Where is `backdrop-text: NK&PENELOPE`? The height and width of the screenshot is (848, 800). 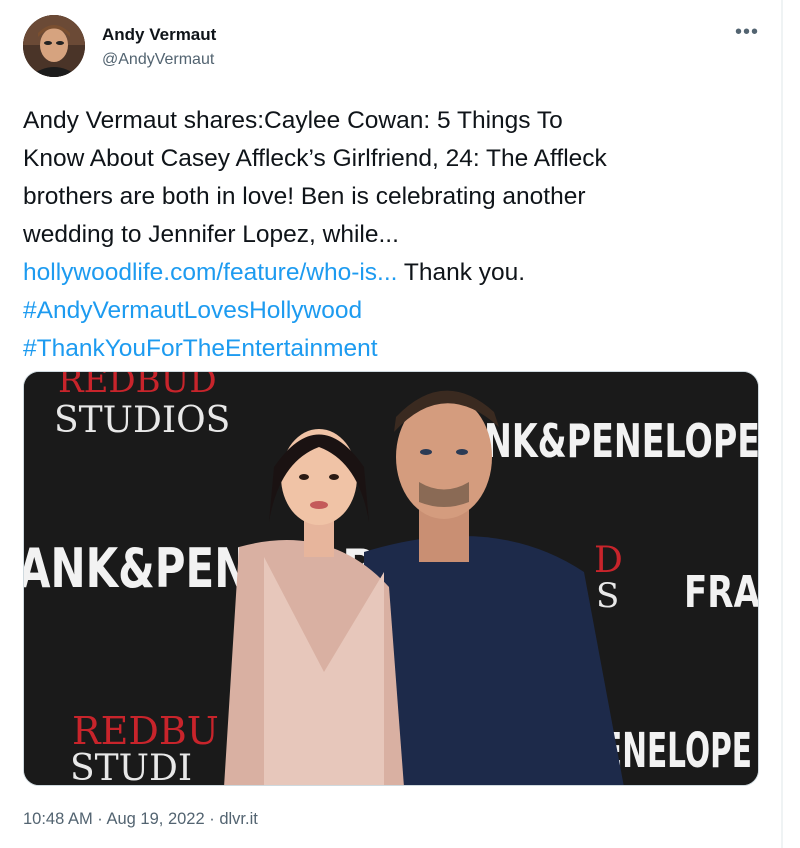 backdrop-text: NK&PENELOPE is located at coordinates (621, 441).